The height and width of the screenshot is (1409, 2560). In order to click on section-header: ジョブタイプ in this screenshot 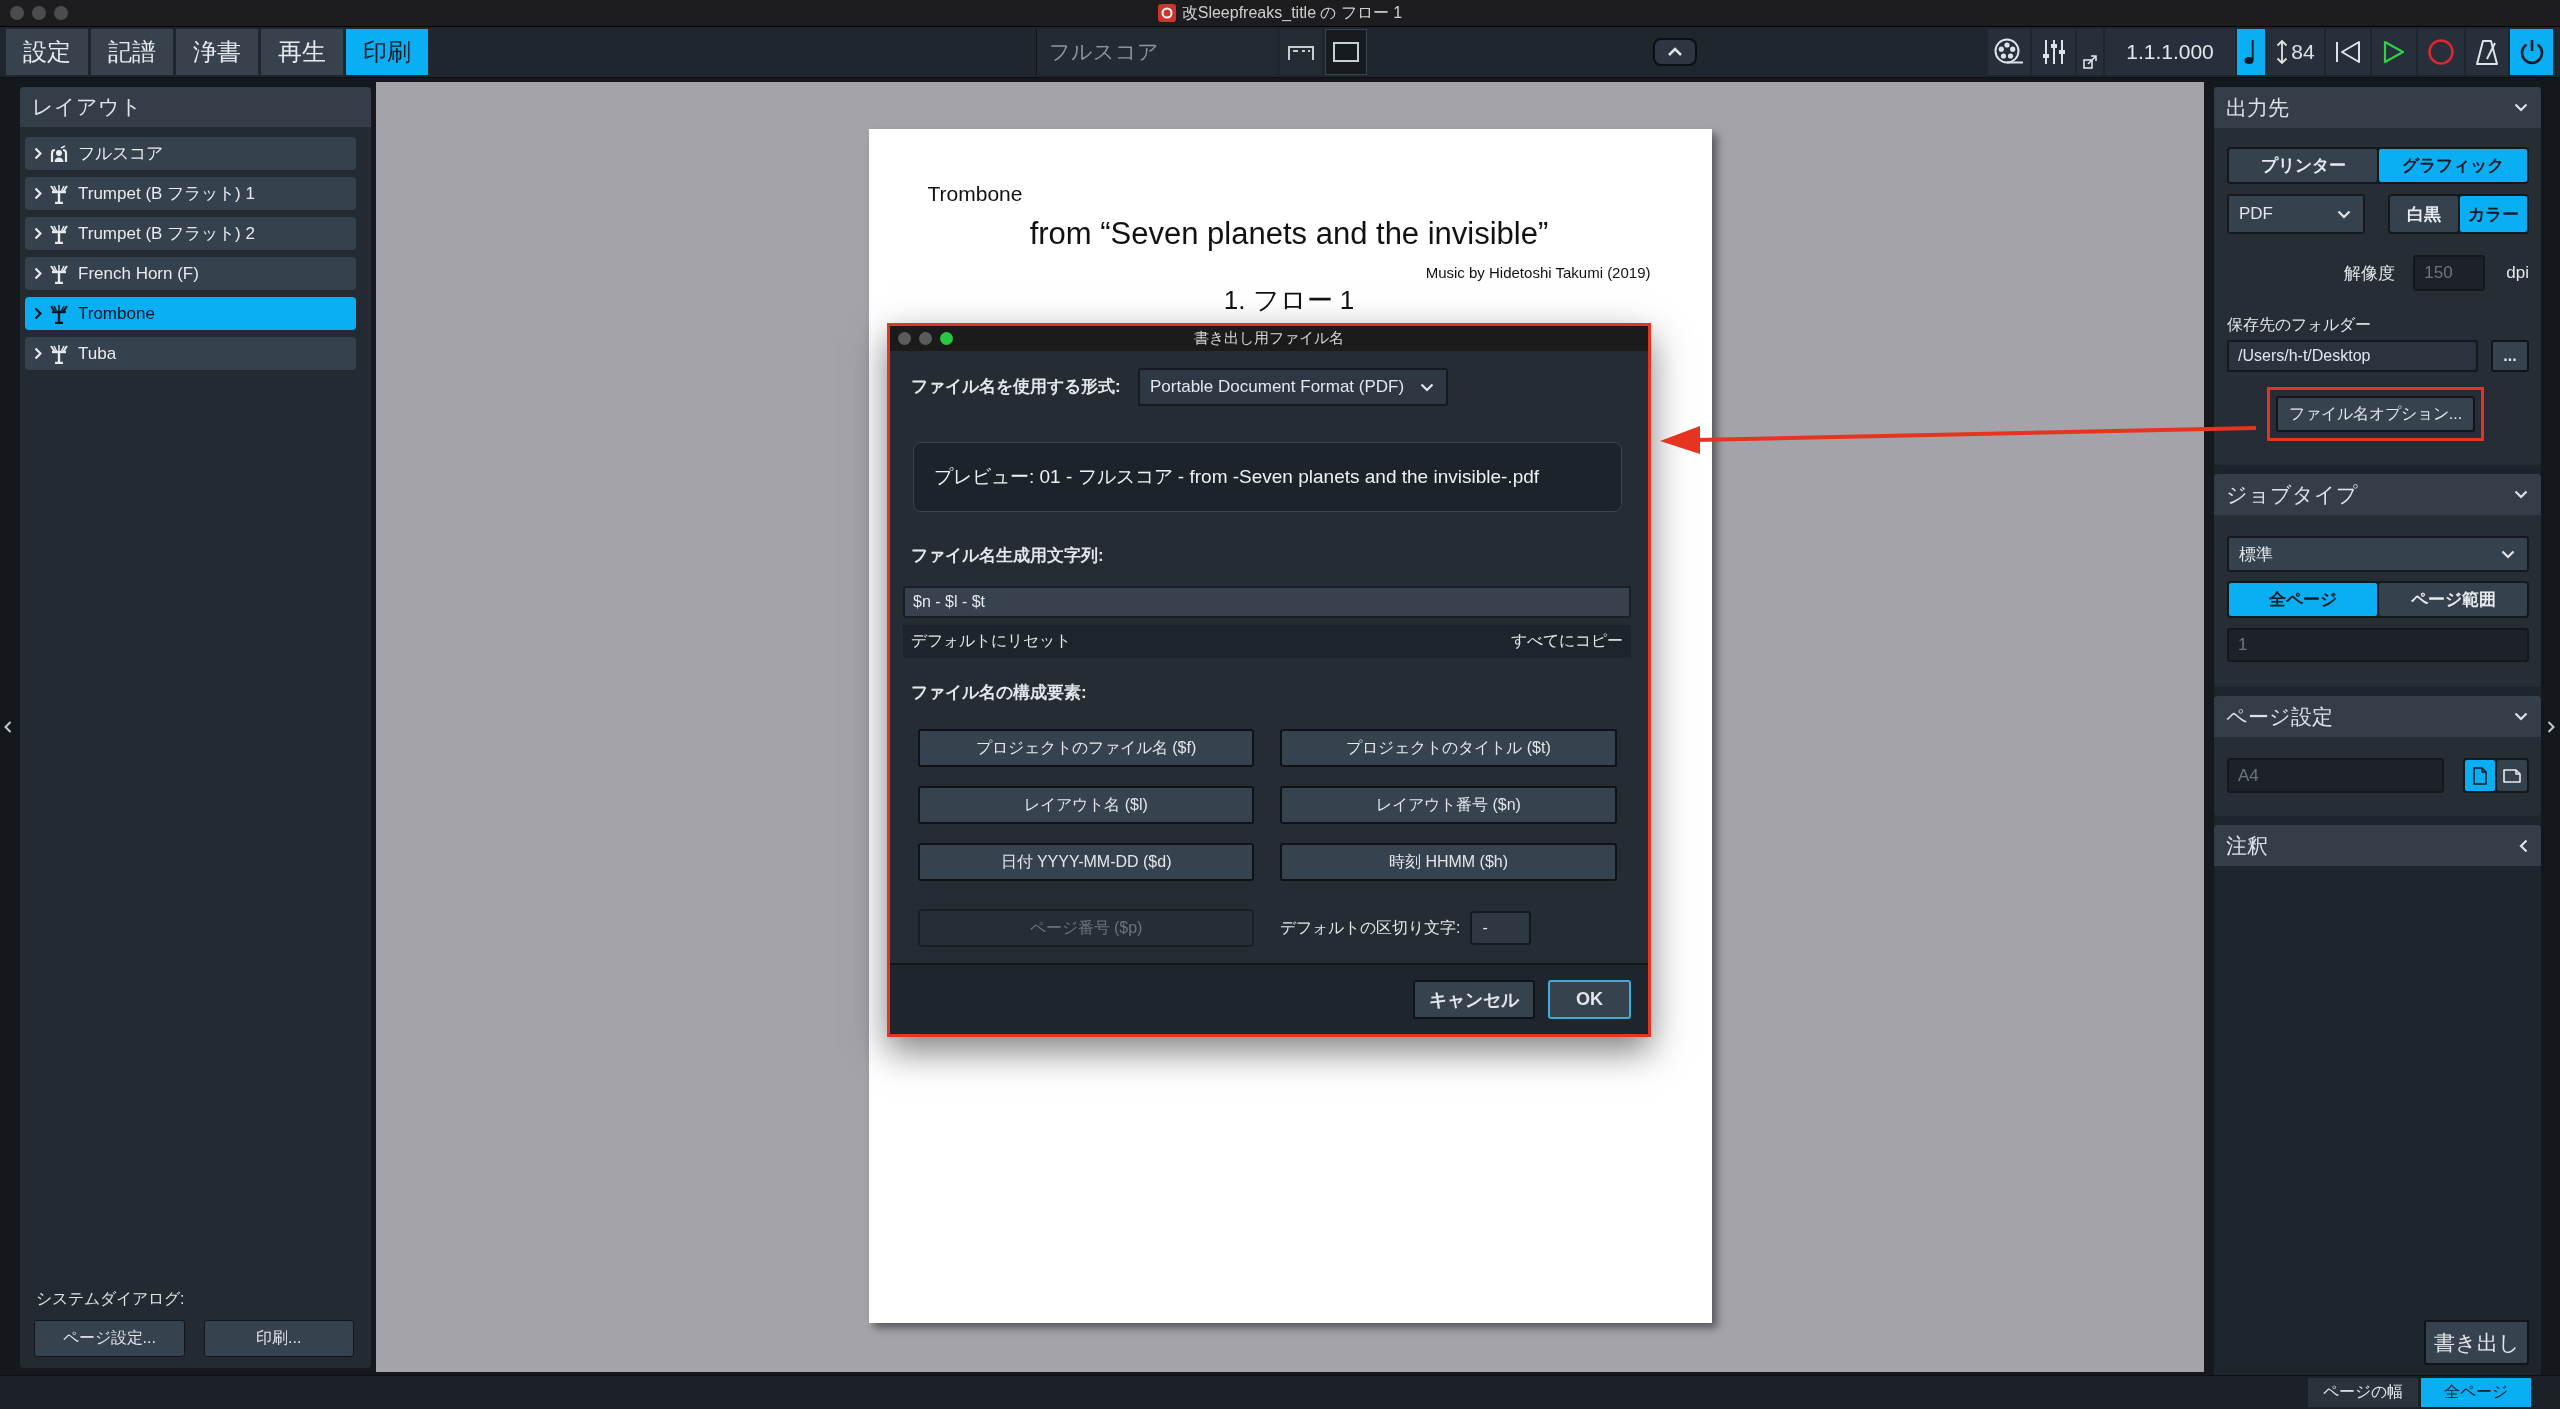, I will do `click(2377, 494)`.